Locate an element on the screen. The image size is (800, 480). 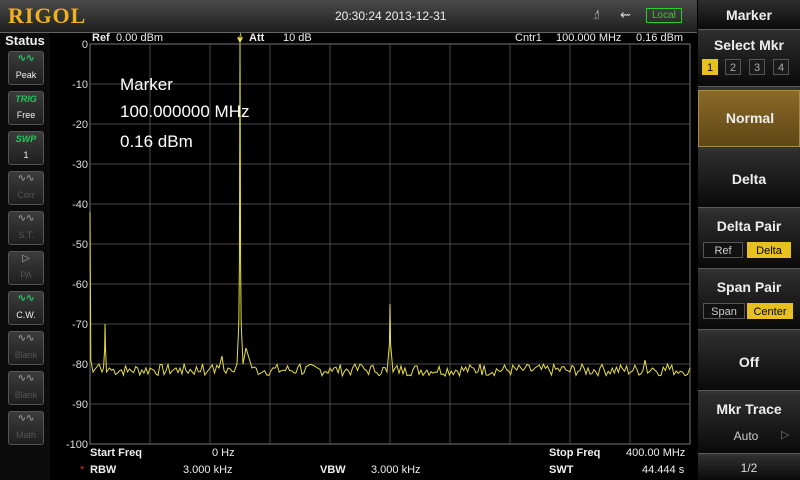
span-pair-label: Span Pair is located at coordinates (749, 287).